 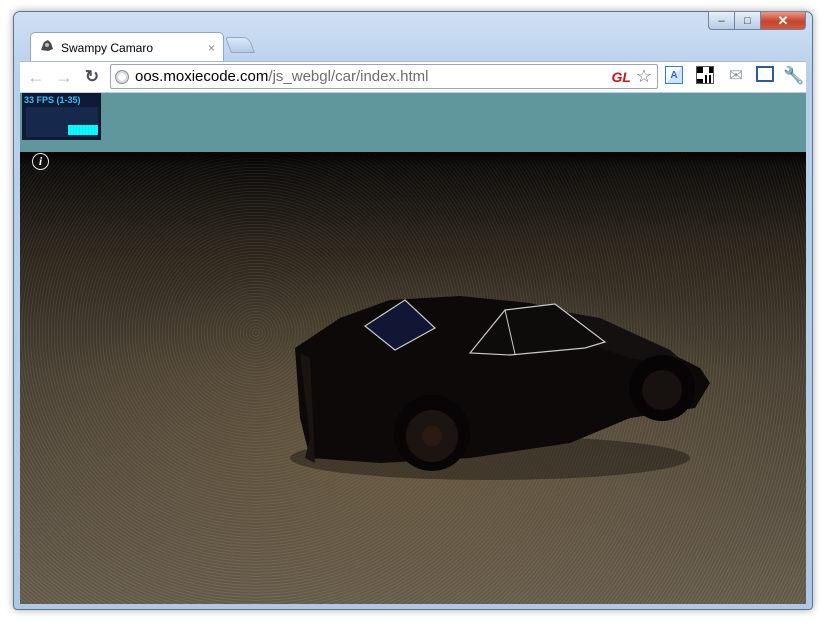 What do you see at coordinates (83, 130) in the screenshot?
I see `fps-graph-bars` at bounding box center [83, 130].